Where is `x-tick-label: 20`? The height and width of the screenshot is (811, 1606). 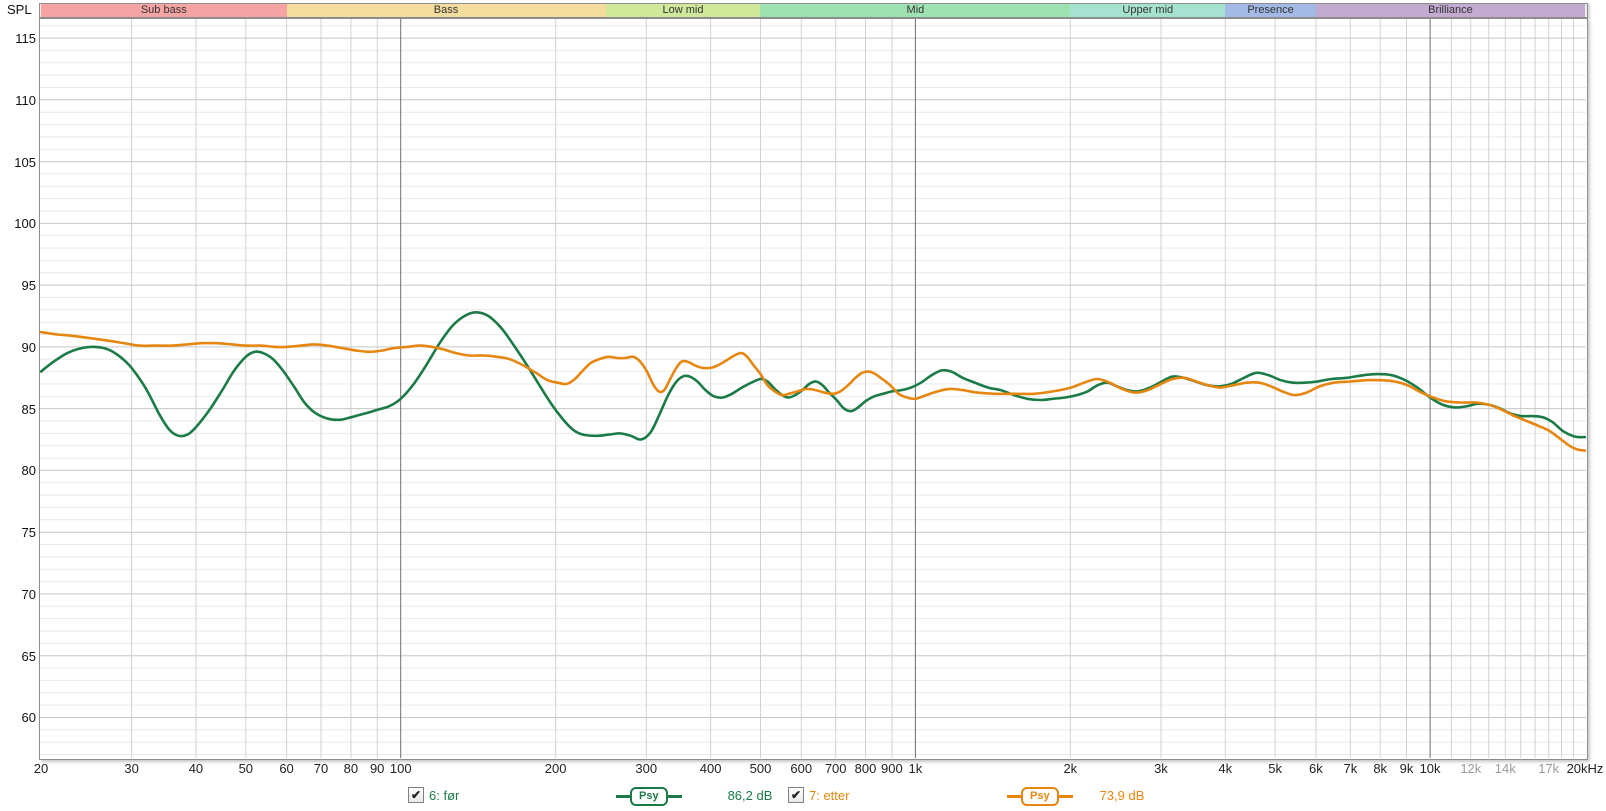
x-tick-label: 20 is located at coordinates (41, 768).